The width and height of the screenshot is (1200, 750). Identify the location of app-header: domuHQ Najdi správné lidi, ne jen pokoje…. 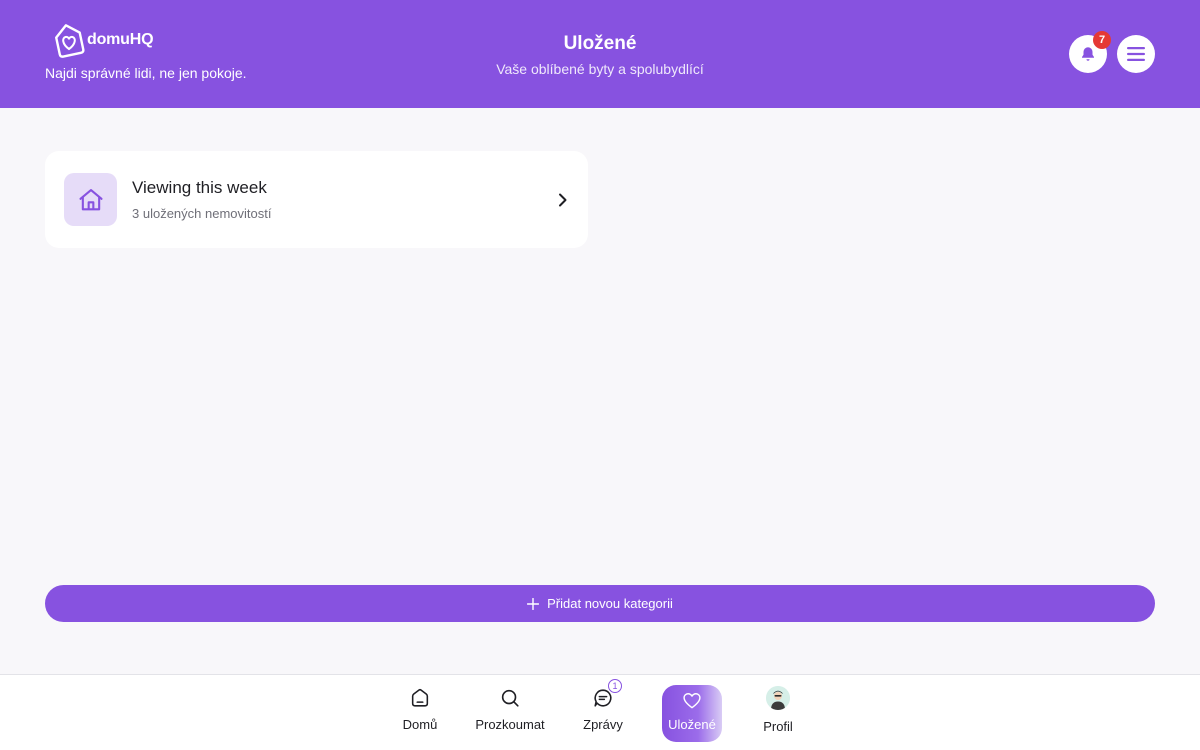
(600, 54).